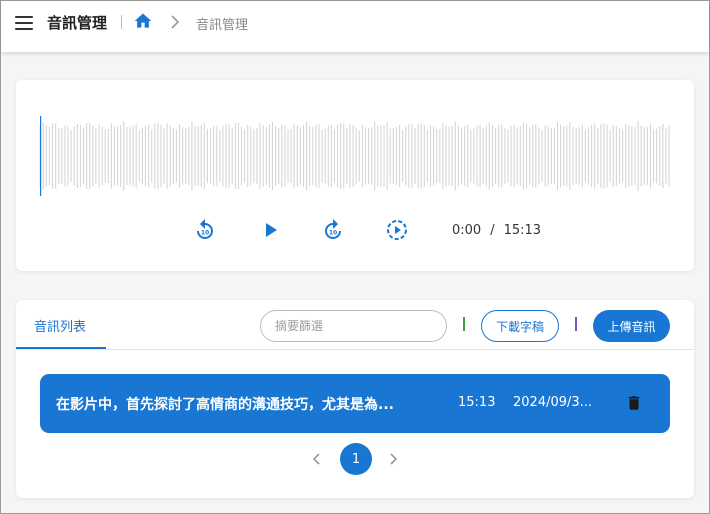  What do you see at coordinates (24, 23) in the screenshot?
I see `hamburger-menu-icon` at bounding box center [24, 23].